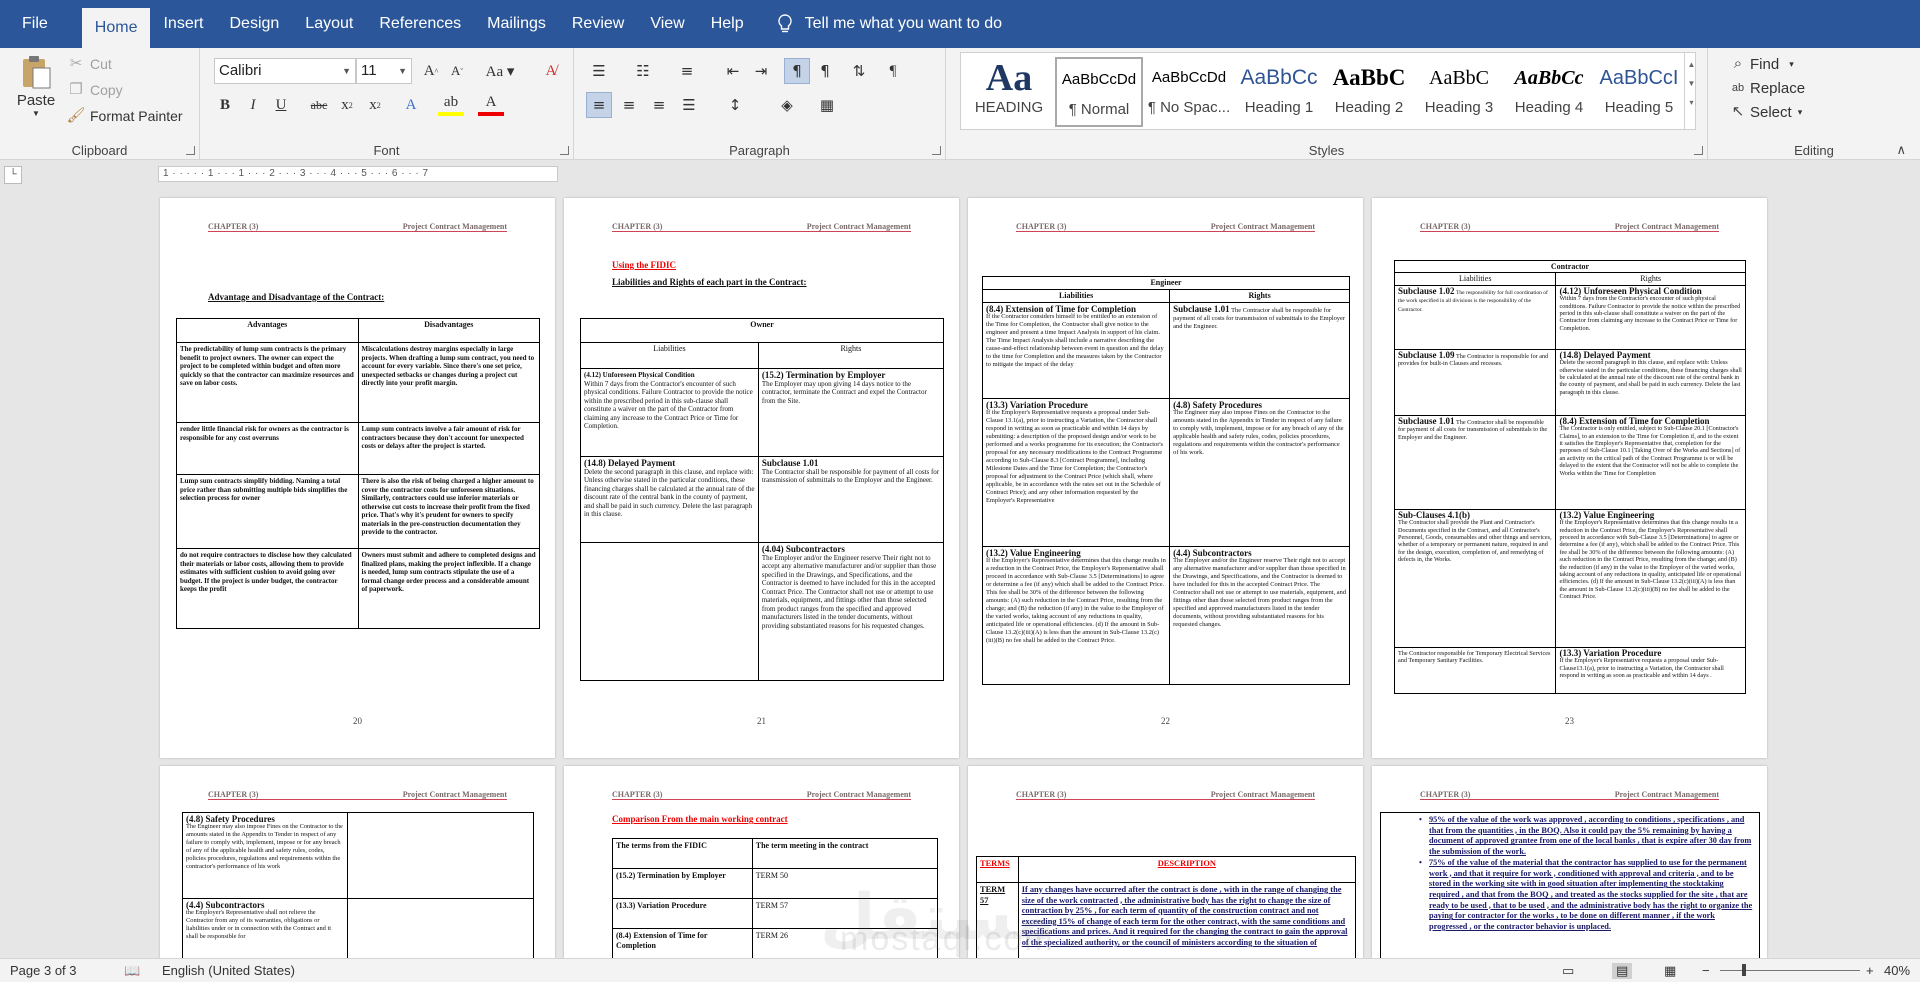 The height and width of the screenshot is (982, 1920). I want to click on select-button: ↖ Select ▾, so click(1765, 112).